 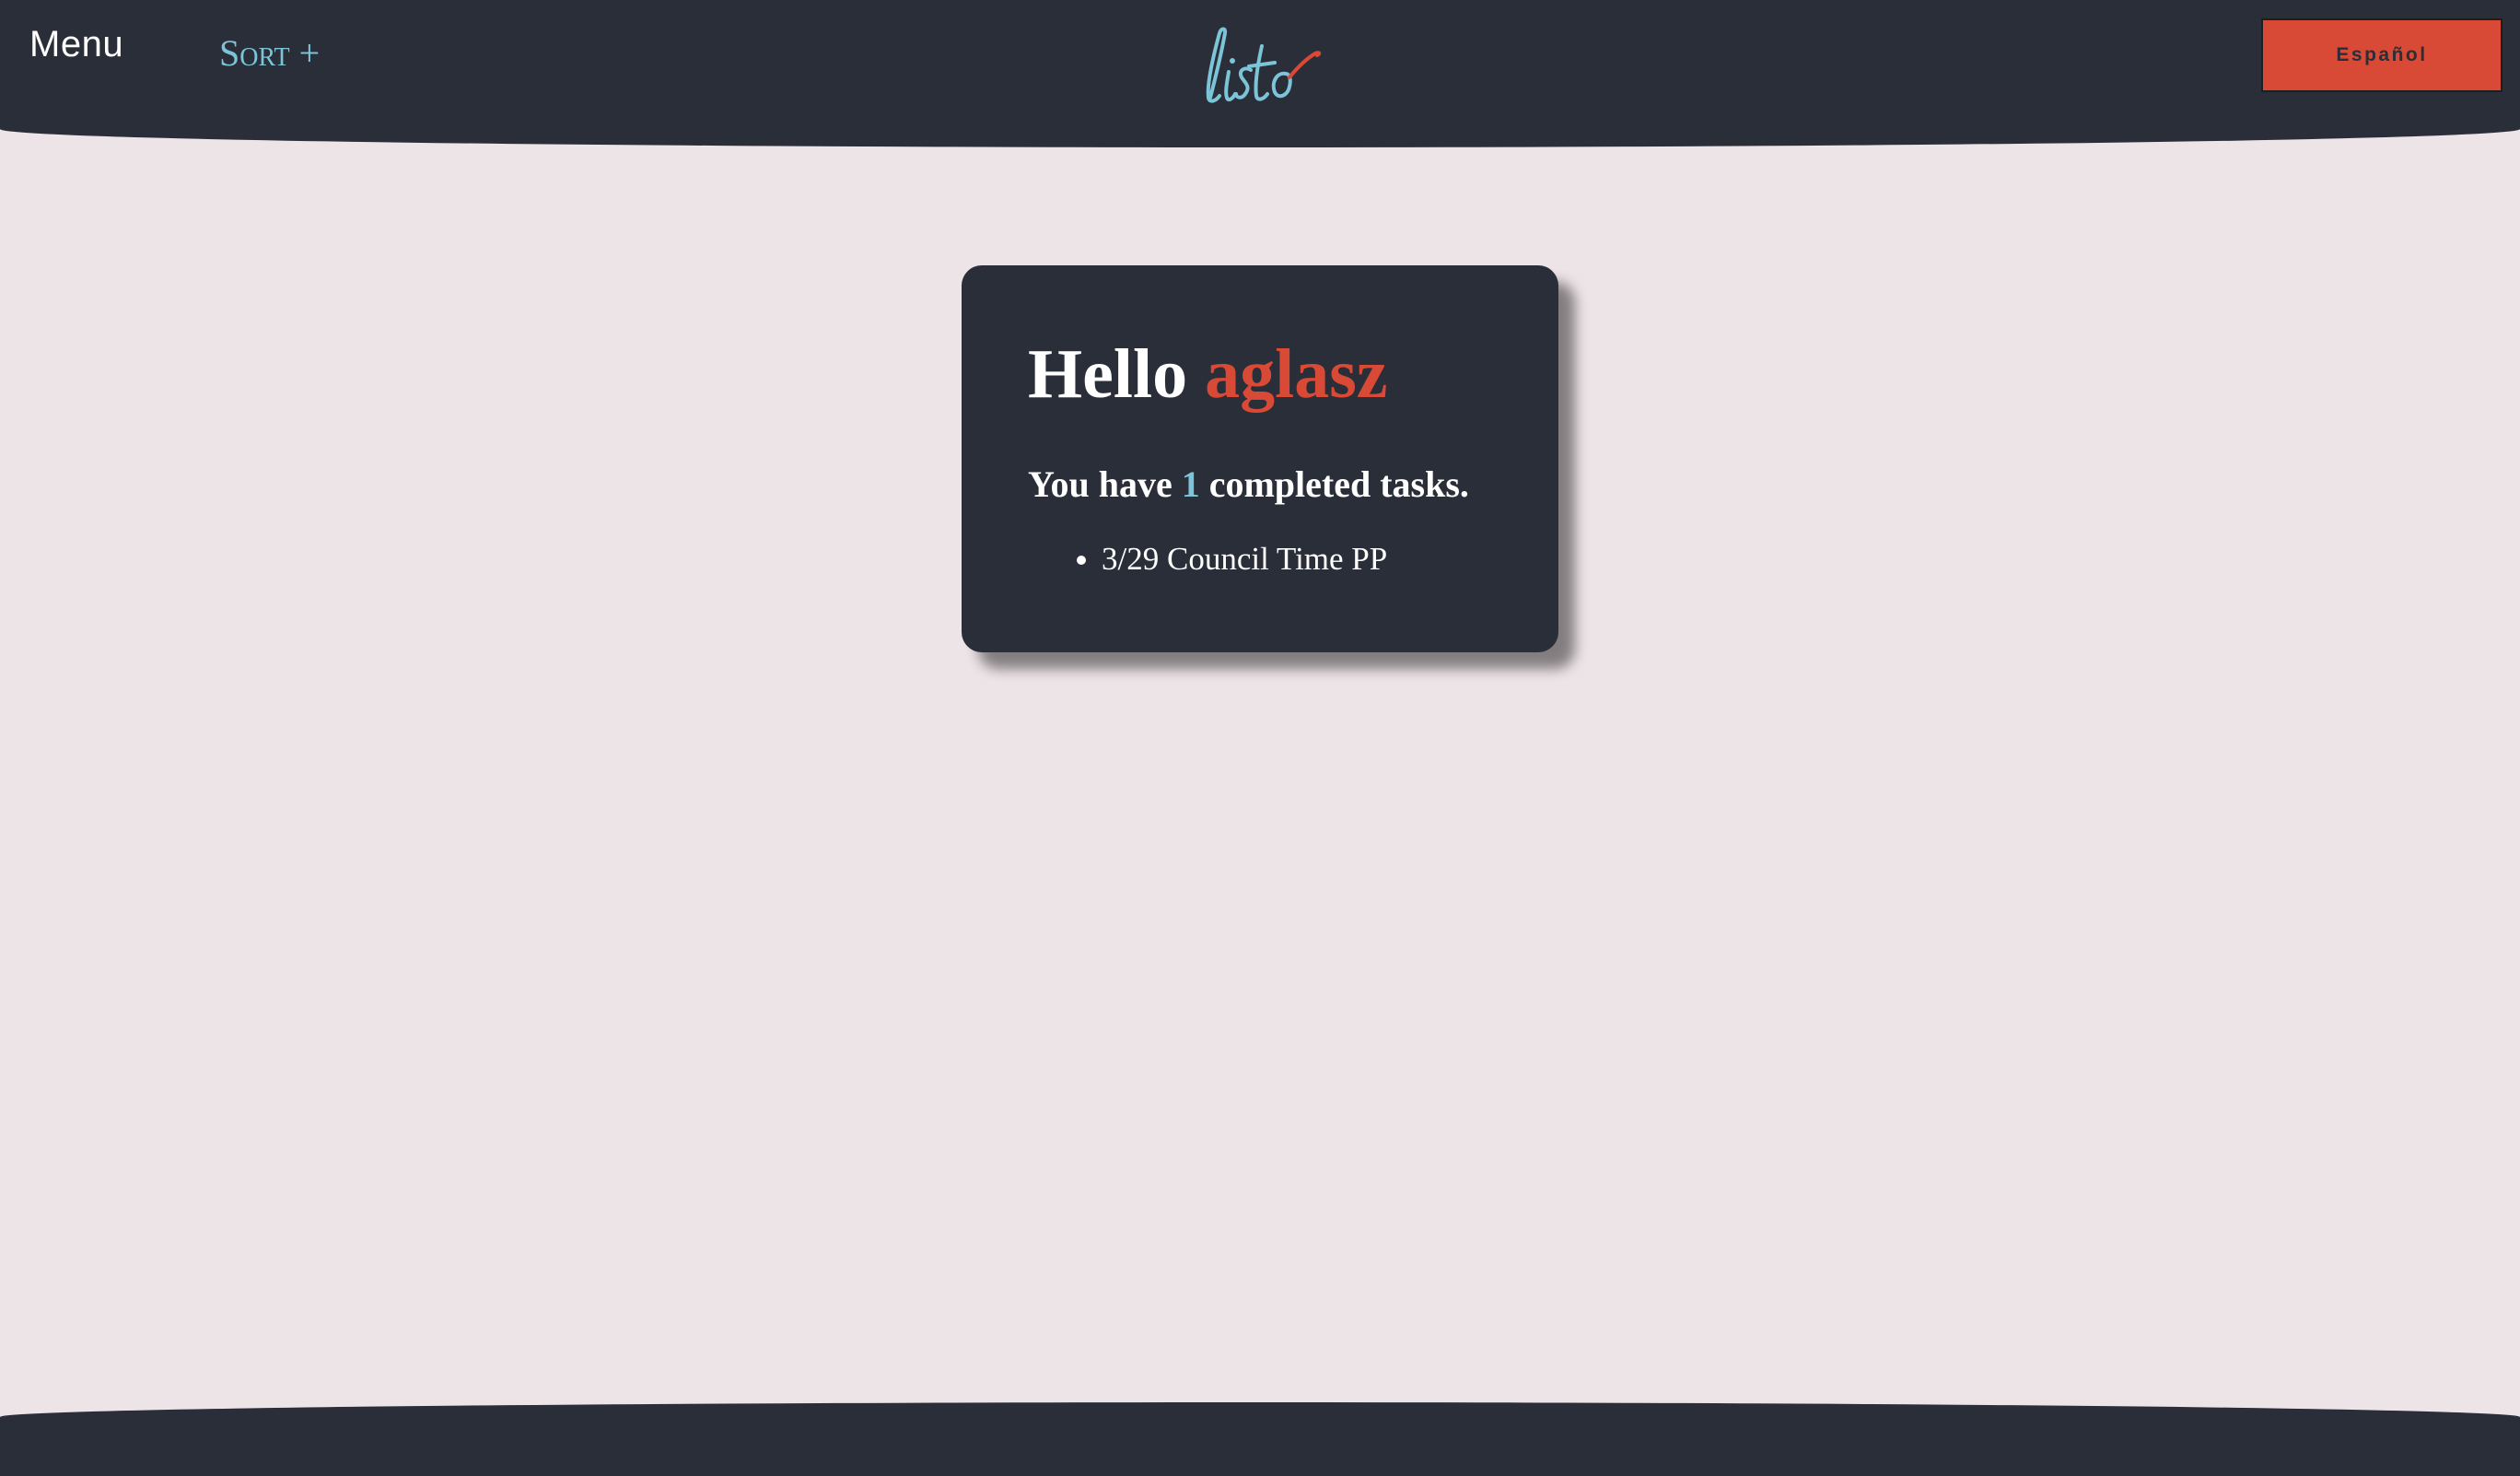 What do you see at coordinates (1108, 374) in the screenshot?
I see `greeting-prefix: Hello` at bounding box center [1108, 374].